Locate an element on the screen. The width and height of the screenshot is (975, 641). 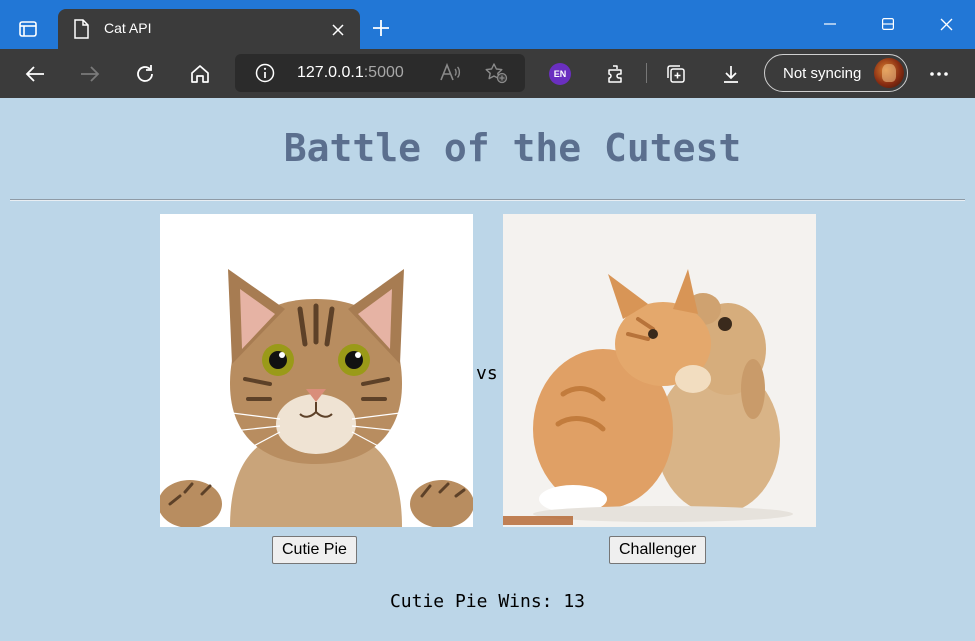
forward-icon is located at coordinates (90, 74).